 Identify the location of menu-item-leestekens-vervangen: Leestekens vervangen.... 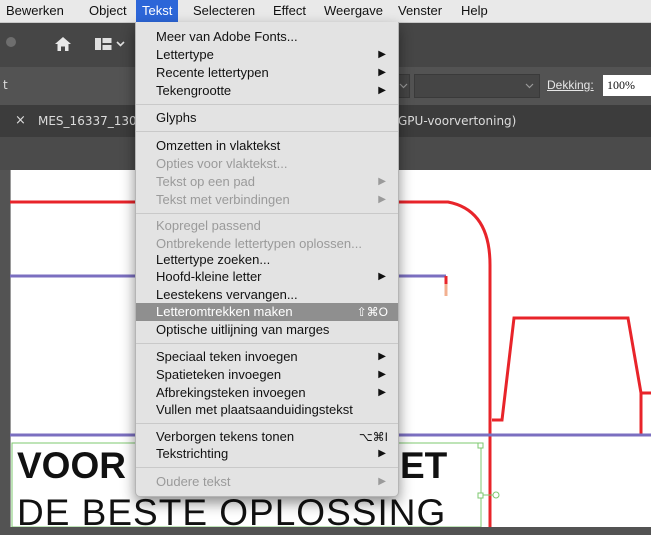
(267, 295).